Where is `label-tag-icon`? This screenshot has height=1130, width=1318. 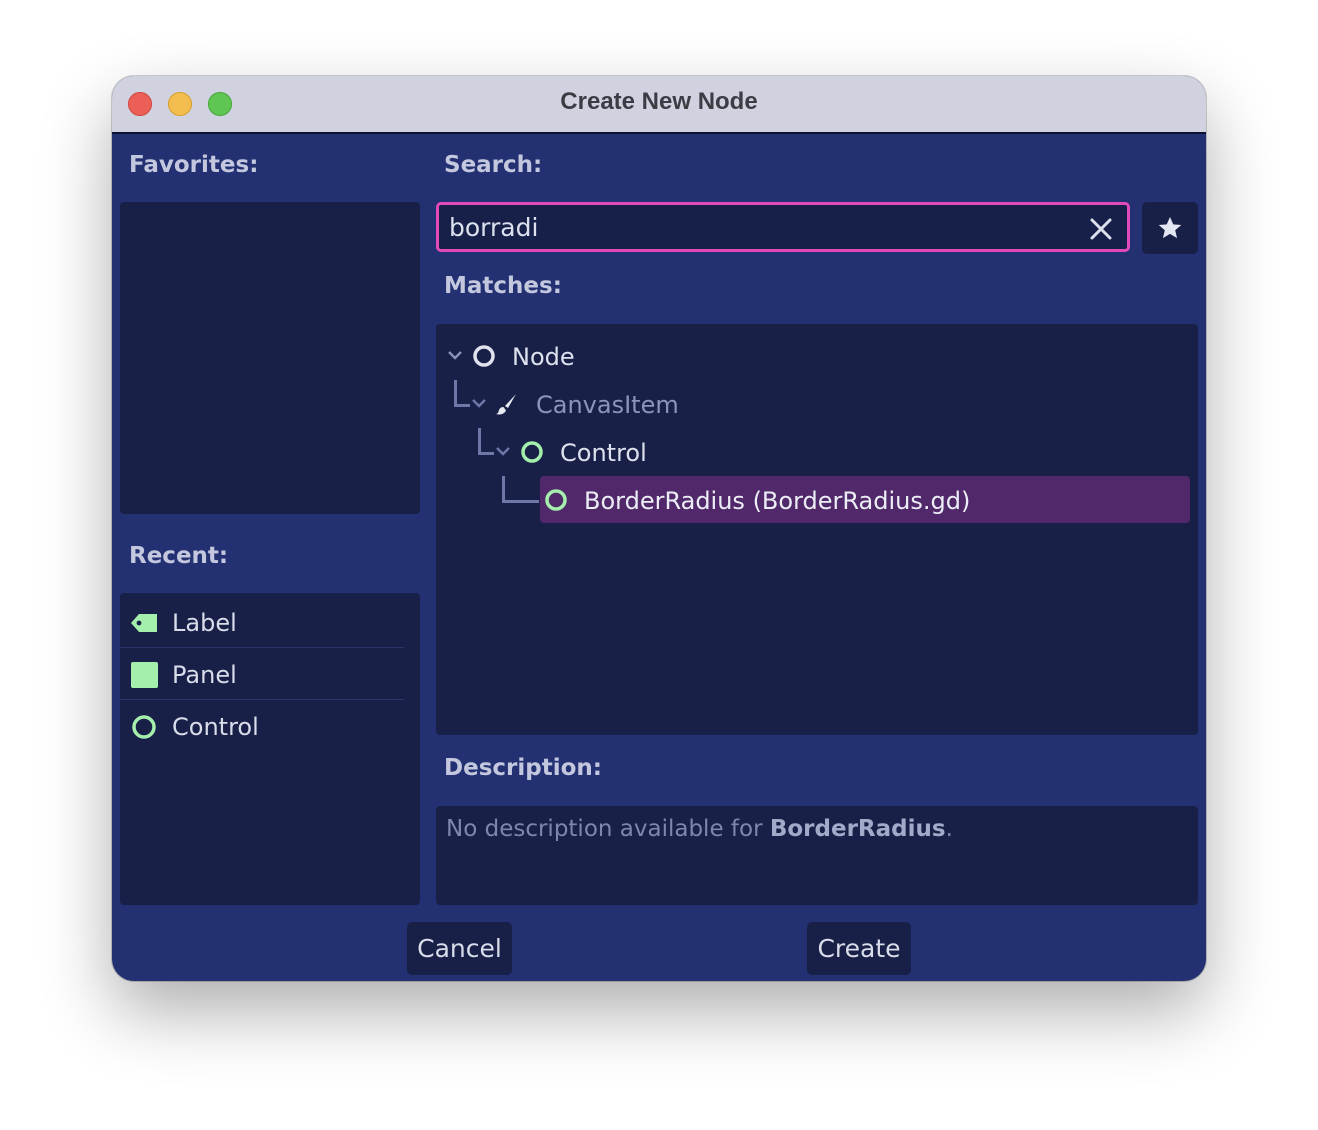
label-tag-icon is located at coordinates (144, 623).